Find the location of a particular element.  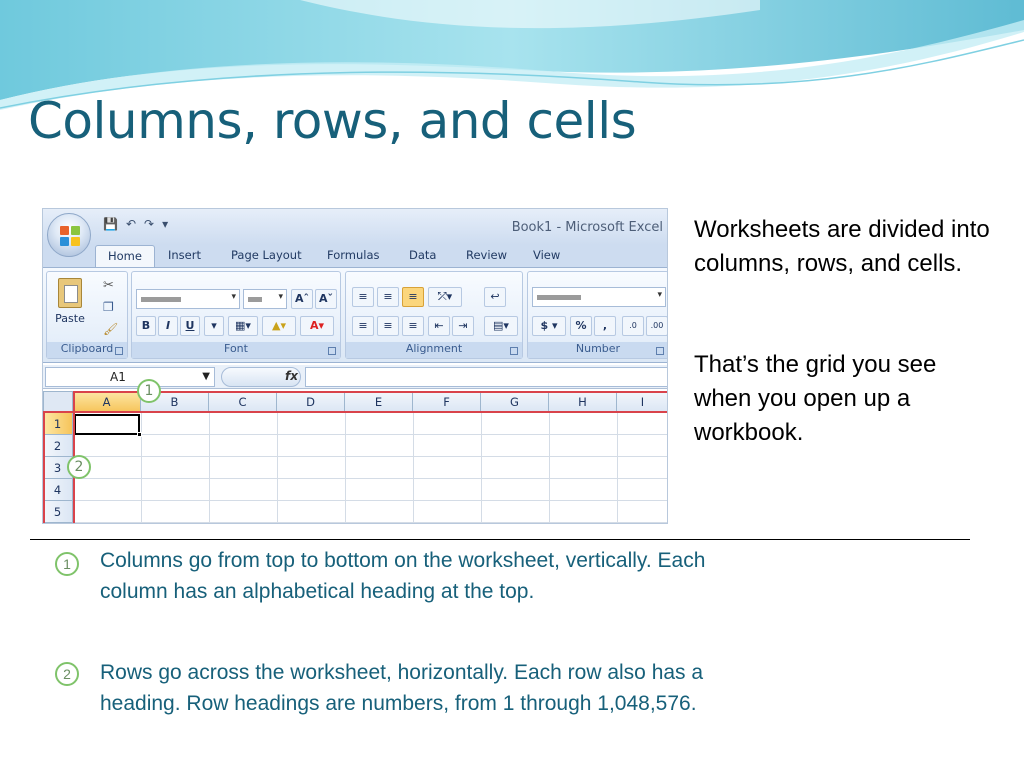

font-color-button: A▾ is located at coordinates (317, 326).